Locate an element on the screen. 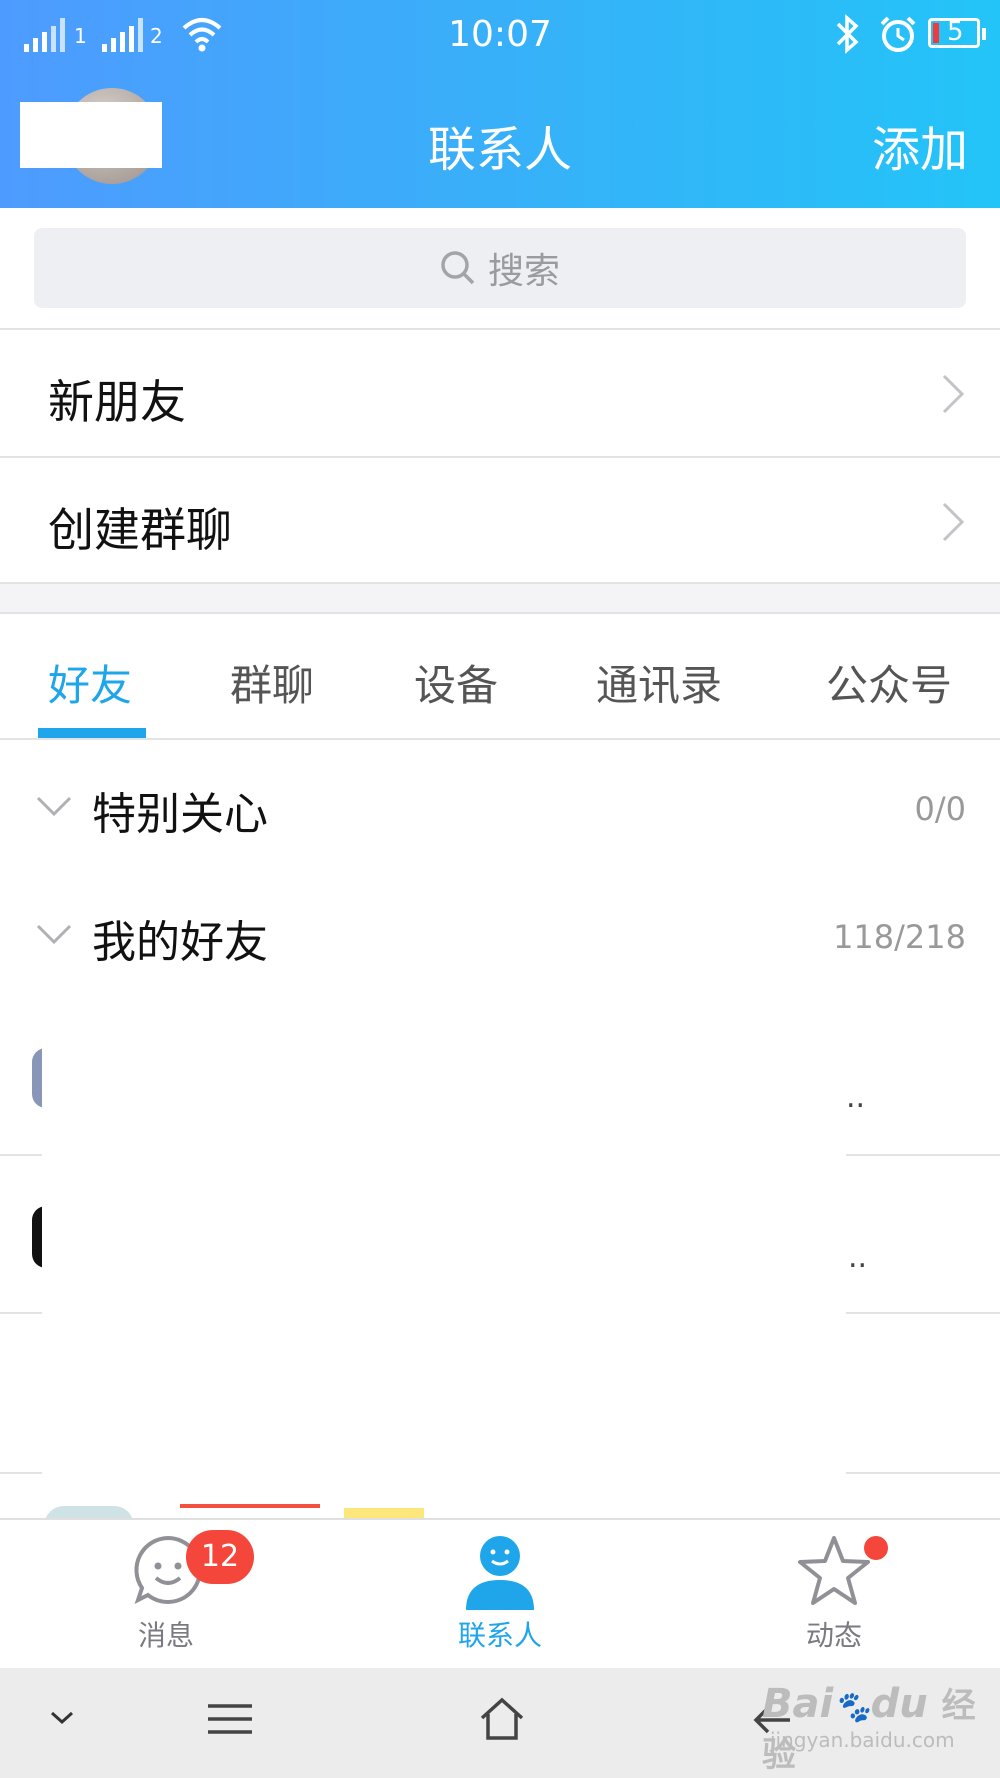 The image size is (1000, 1778). notification-dot is located at coordinates (876, 1548).